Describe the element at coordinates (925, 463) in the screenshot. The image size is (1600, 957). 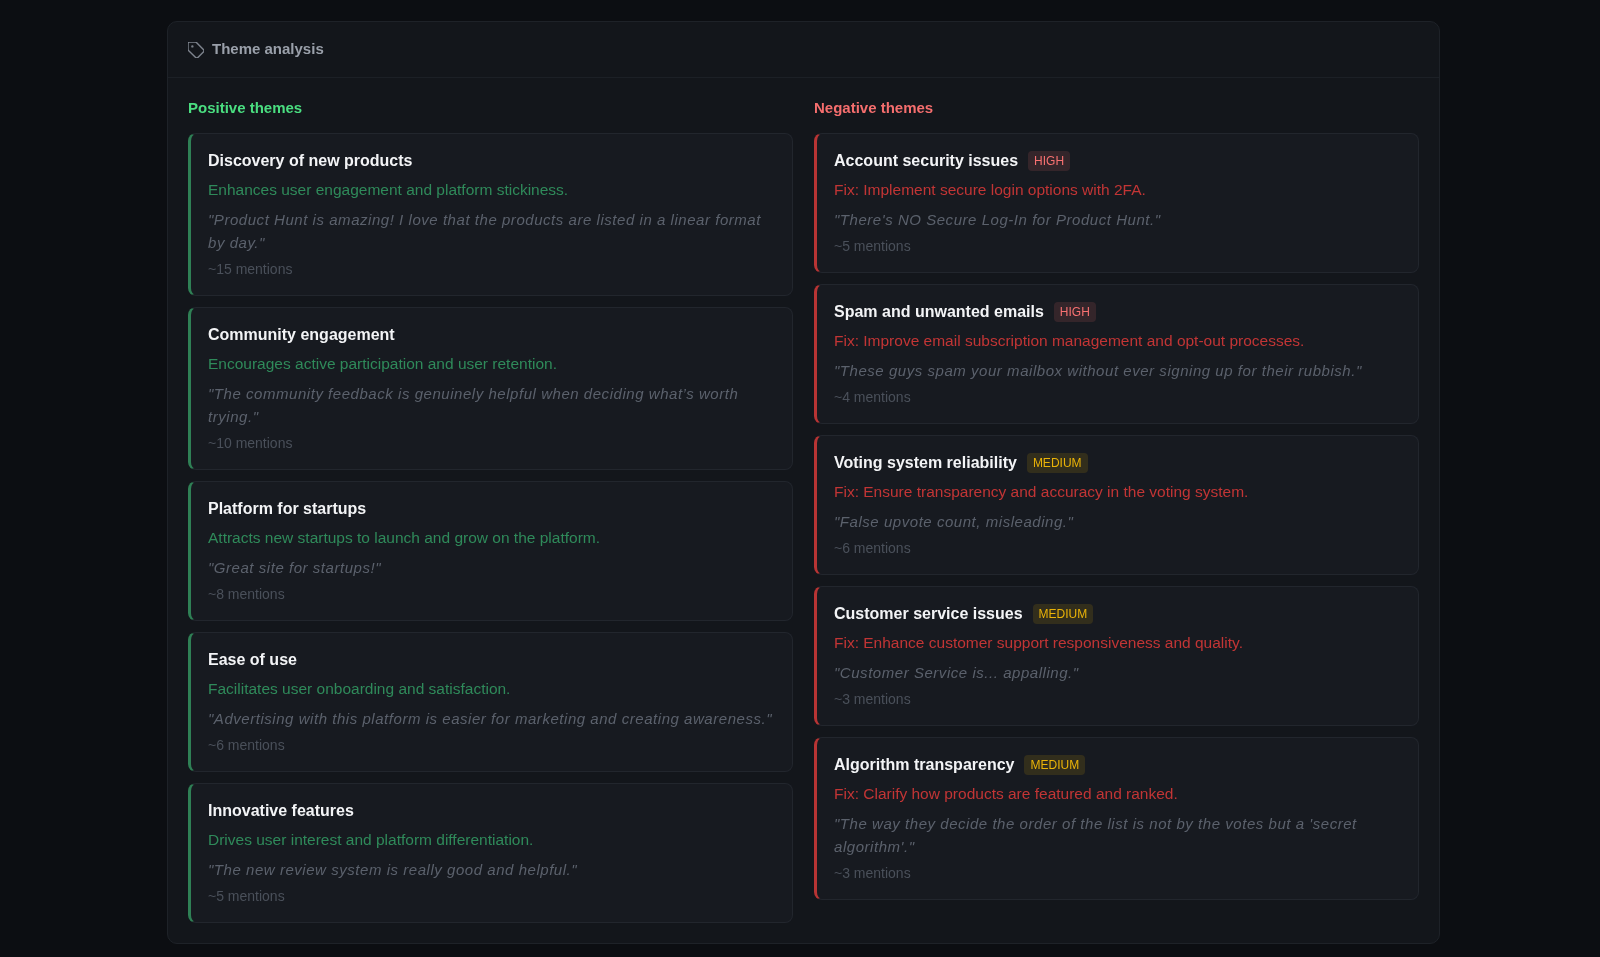
I see `theme-title: Voting system reliability` at that location.